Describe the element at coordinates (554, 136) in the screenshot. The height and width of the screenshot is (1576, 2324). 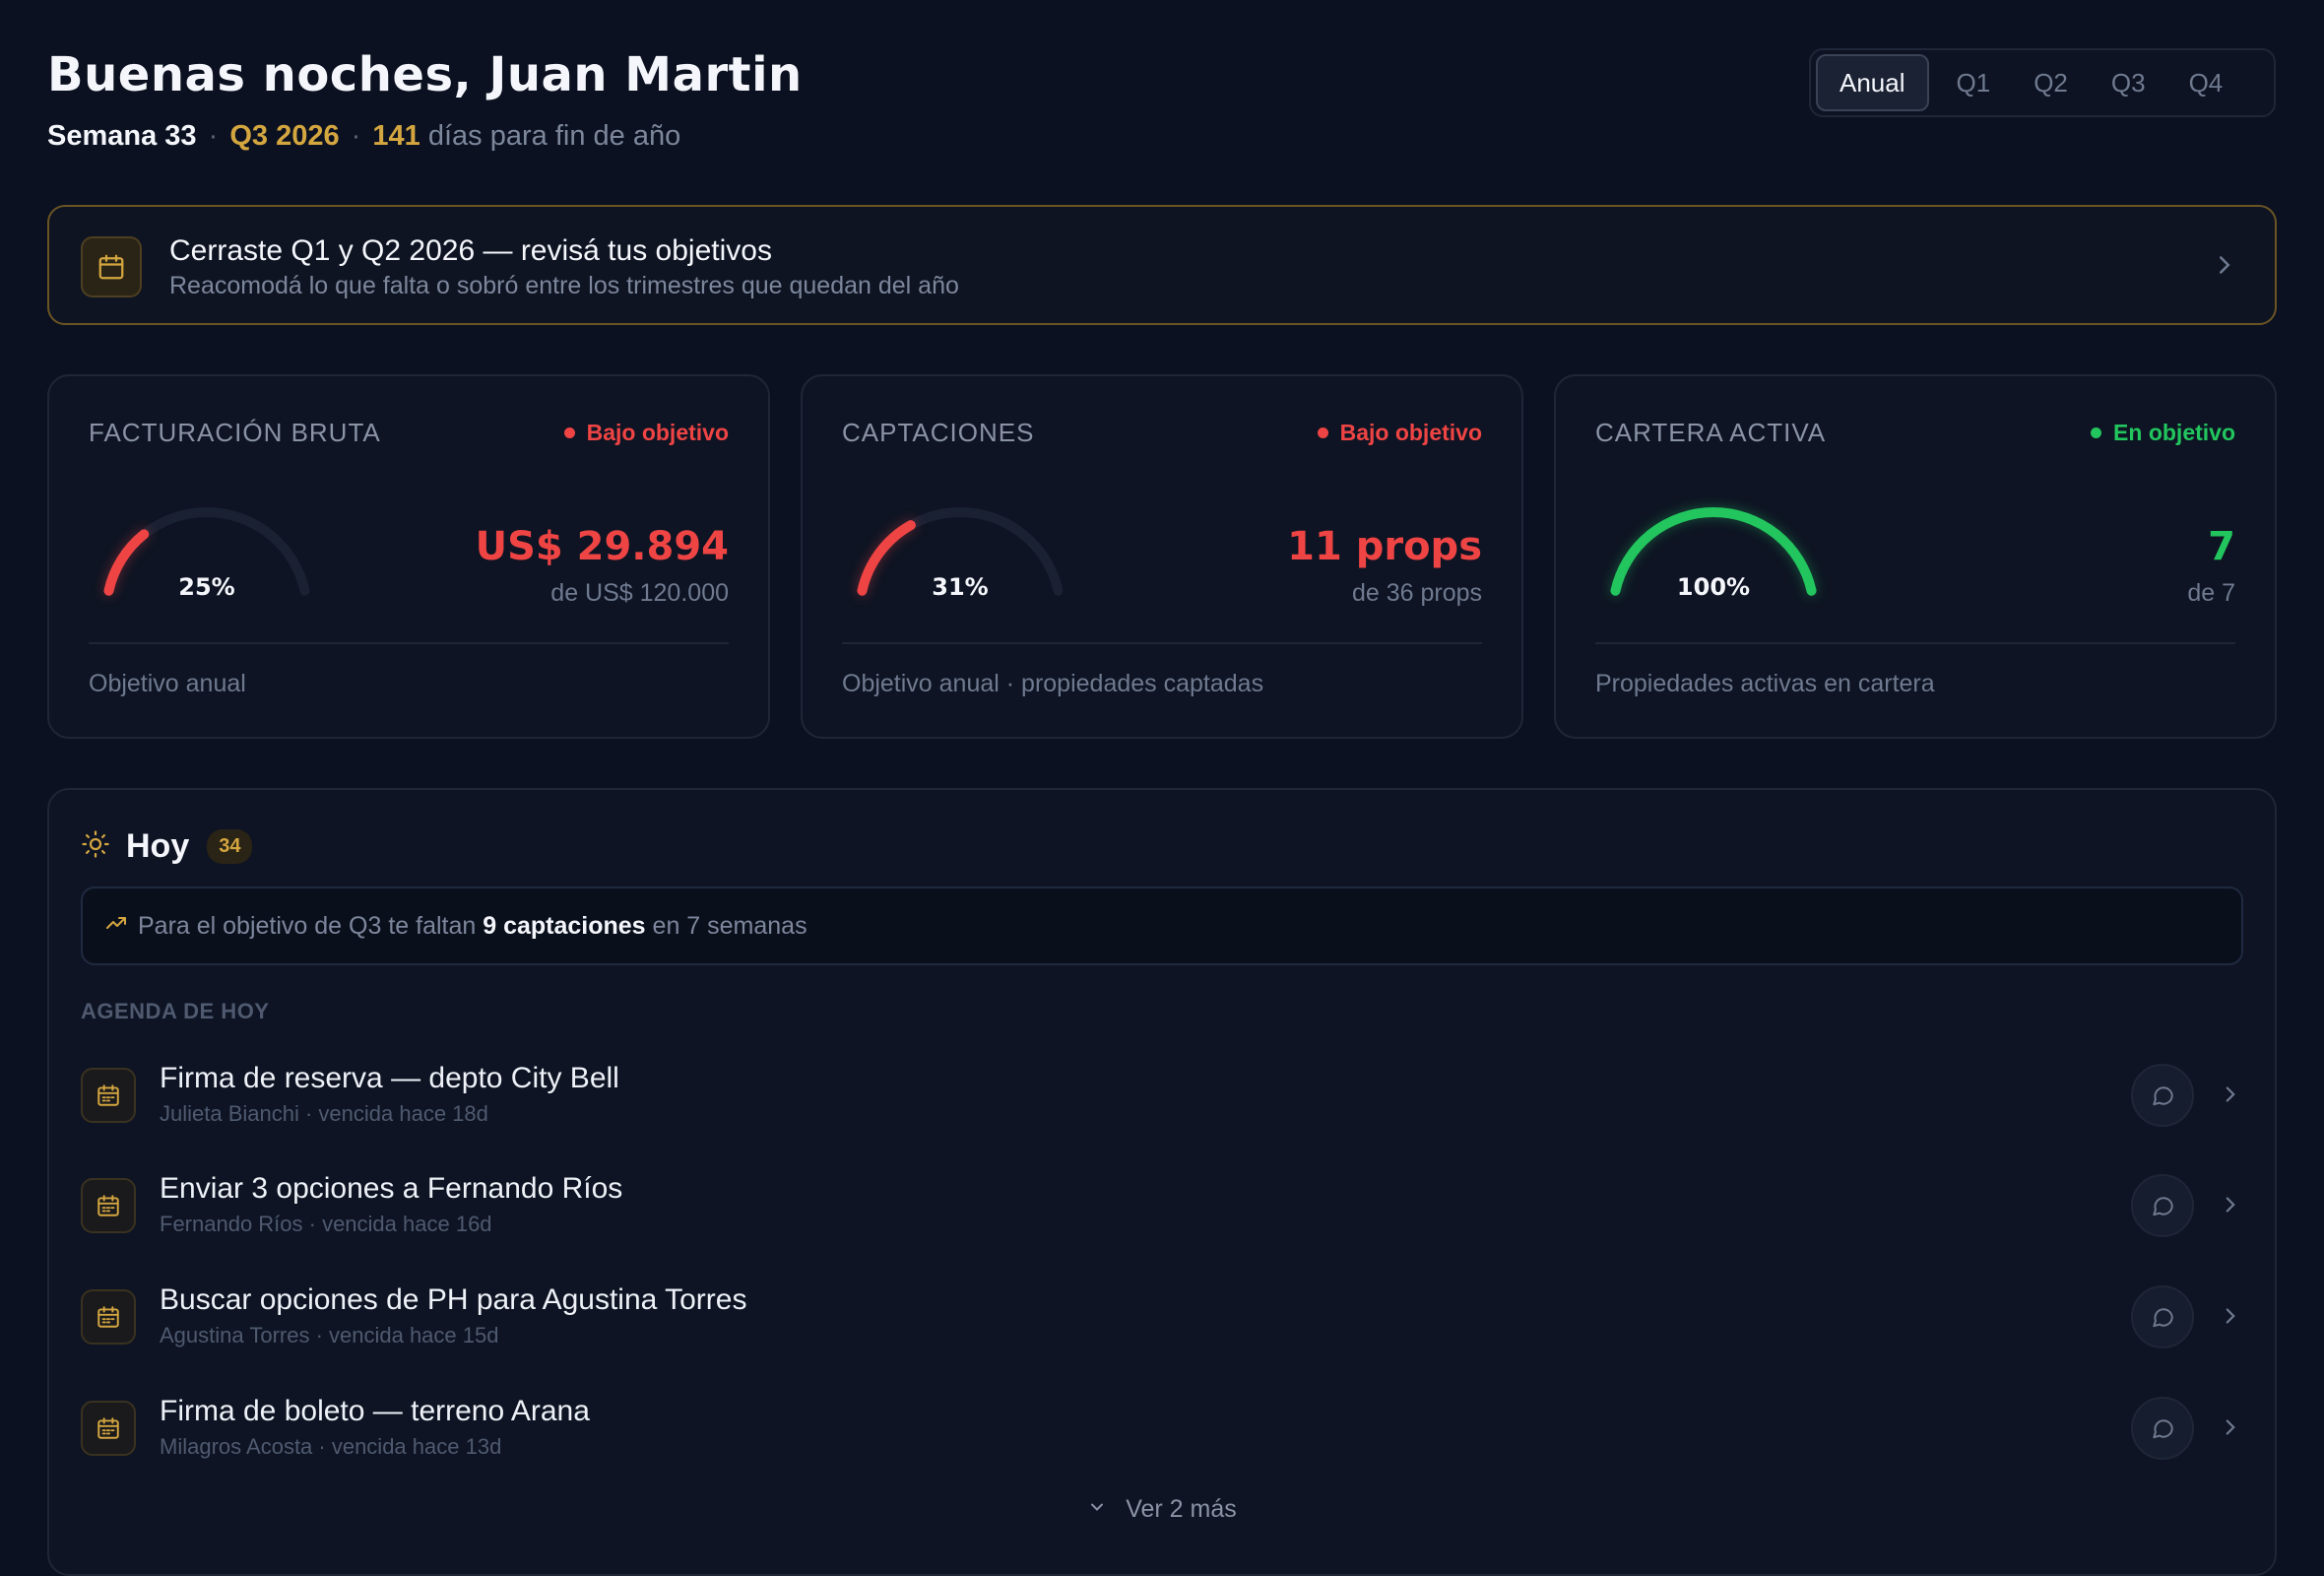
I see `days-left-text: días para fin de año` at that location.